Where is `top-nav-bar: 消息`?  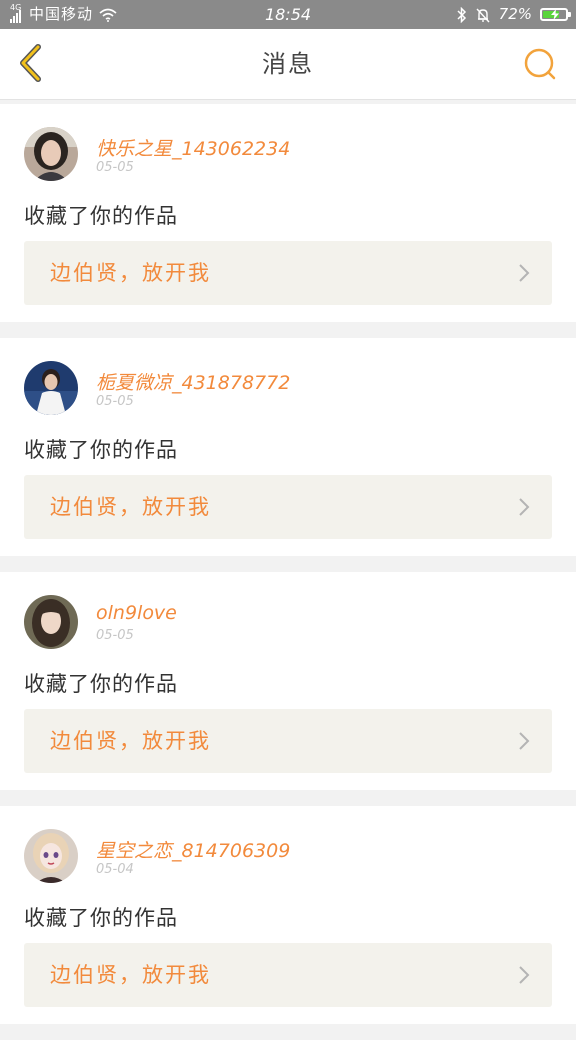
top-nav-bar: 消息 is located at coordinates (288, 64).